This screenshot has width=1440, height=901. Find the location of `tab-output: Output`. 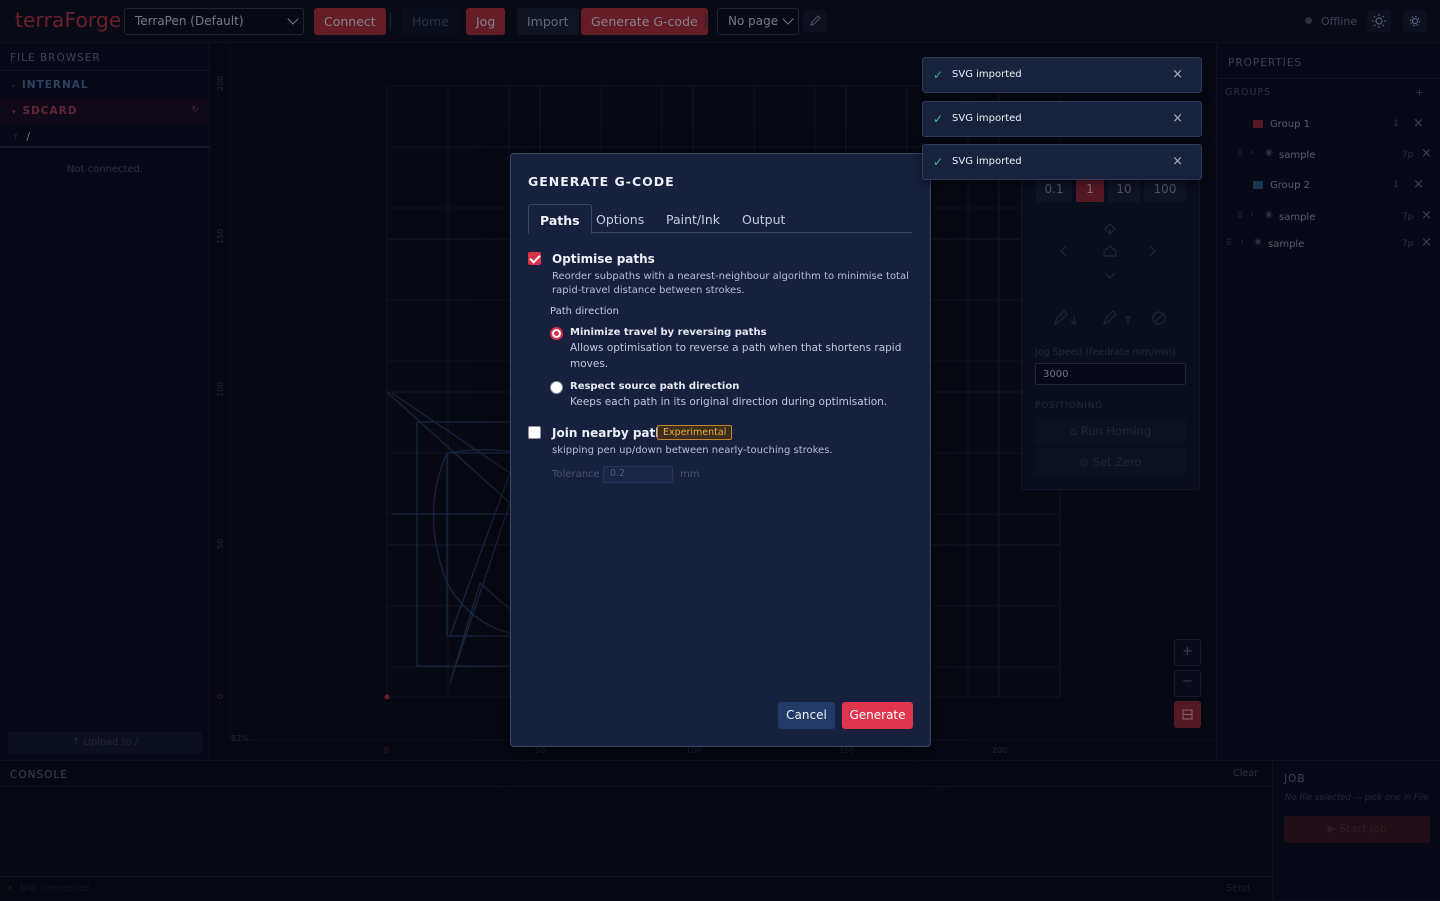

tab-output: Output is located at coordinates (763, 218).